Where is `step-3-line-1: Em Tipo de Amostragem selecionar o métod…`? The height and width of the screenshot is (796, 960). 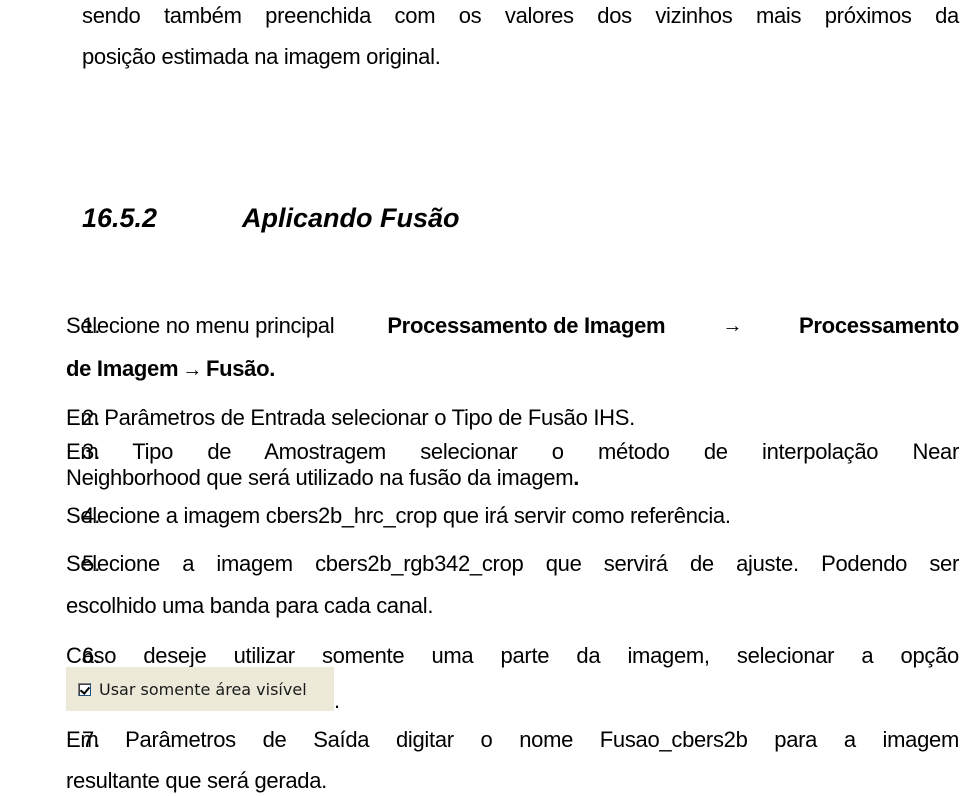
step-3-line-1: Em Tipo de Amostragem selecionar o métod… is located at coordinates (512, 451).